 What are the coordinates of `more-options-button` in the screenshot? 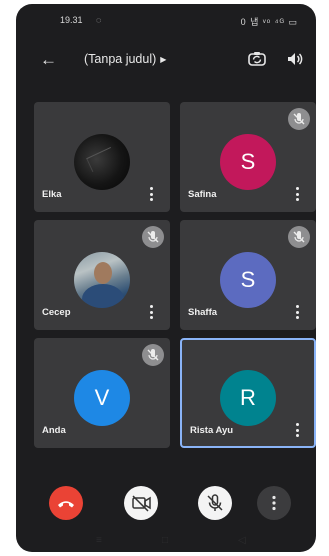 It's located at (274, 503).